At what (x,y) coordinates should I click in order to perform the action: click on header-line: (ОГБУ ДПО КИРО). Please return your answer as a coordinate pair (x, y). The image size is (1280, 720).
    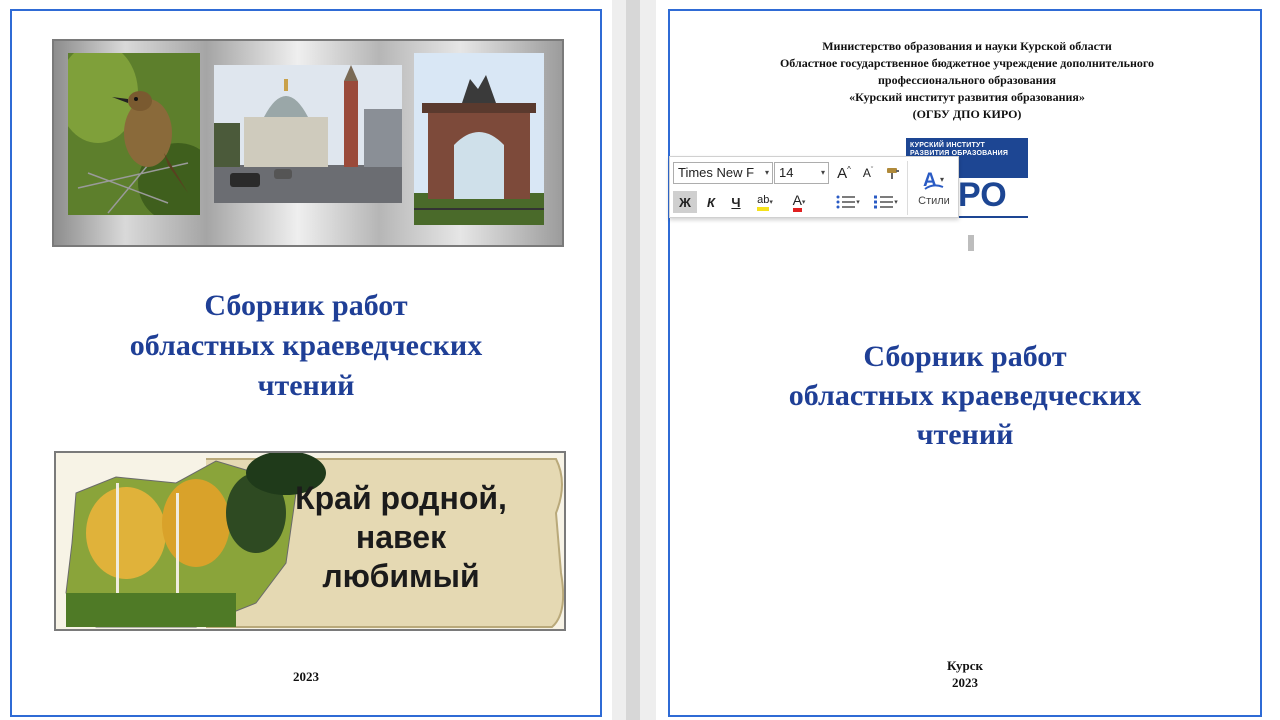
    Looking at the image, I should click on (967, 114).